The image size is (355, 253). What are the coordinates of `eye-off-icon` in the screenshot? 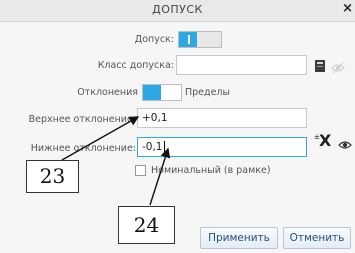 It's located at (338, 66).